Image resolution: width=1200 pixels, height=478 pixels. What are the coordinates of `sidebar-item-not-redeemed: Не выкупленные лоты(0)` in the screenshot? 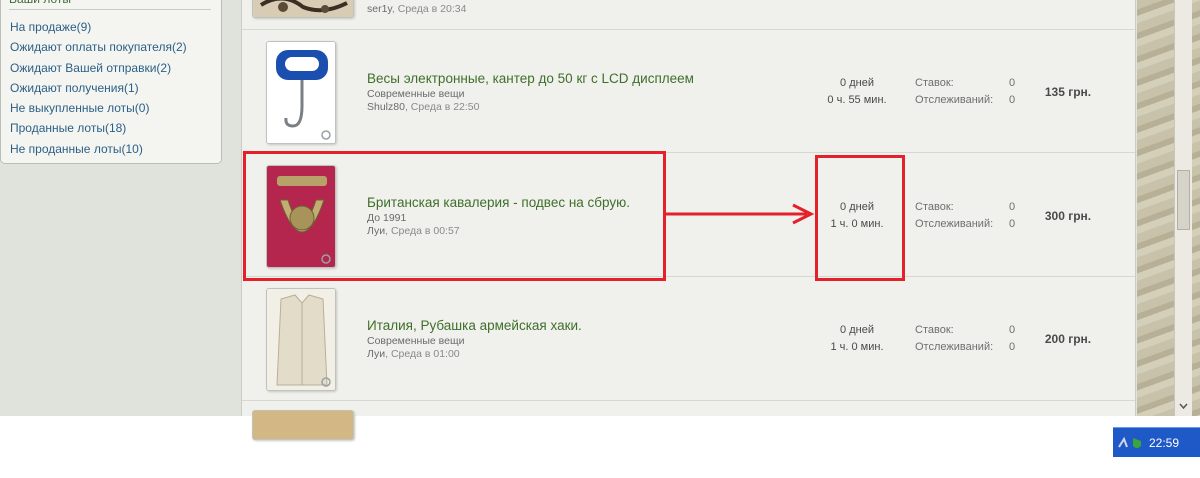 It's located at (98, 108).